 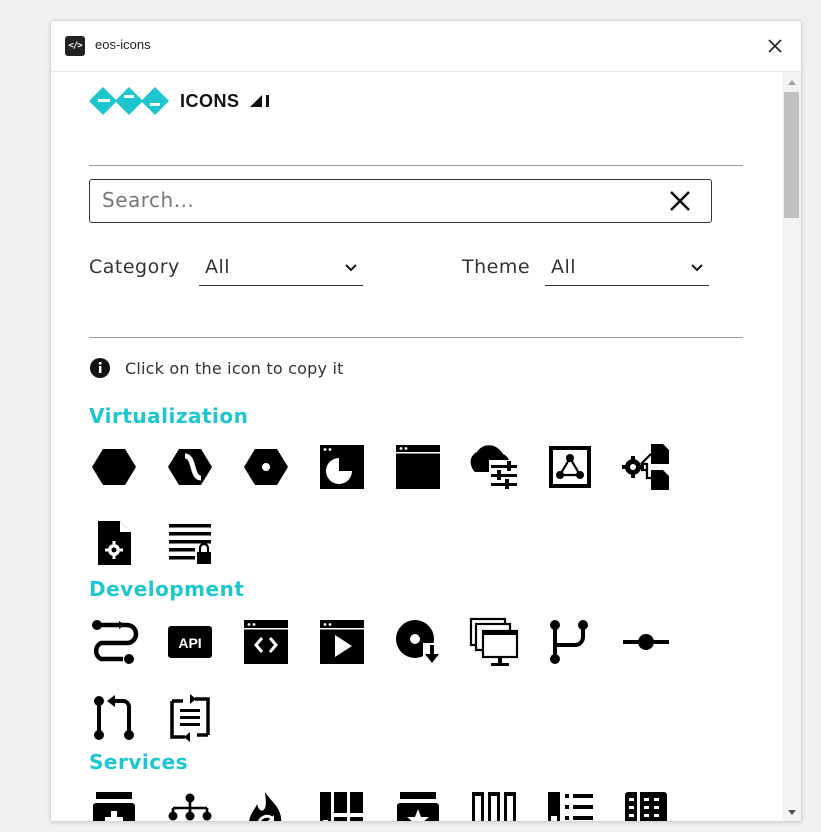 I want to click on icon-grid-development: API, so click(x=394, y=682).